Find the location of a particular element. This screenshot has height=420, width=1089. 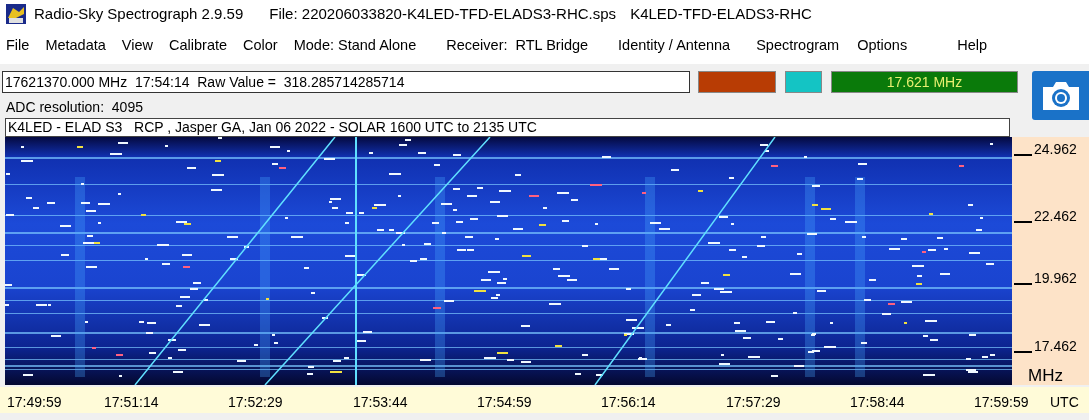

menu-item: Metadata is located at coordinates (75, 46).